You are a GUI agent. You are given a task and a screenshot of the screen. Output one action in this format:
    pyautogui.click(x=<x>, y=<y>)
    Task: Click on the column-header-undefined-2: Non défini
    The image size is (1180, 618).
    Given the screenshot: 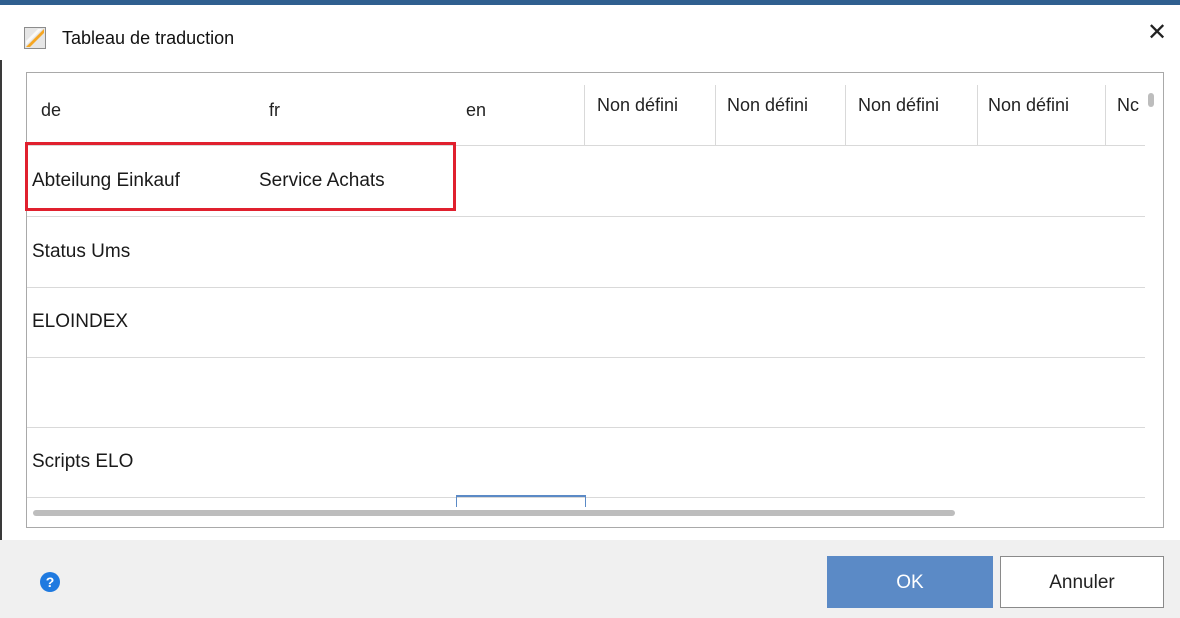 What is the action you would take?
    pyautogui.click(x=785, y=109)
    